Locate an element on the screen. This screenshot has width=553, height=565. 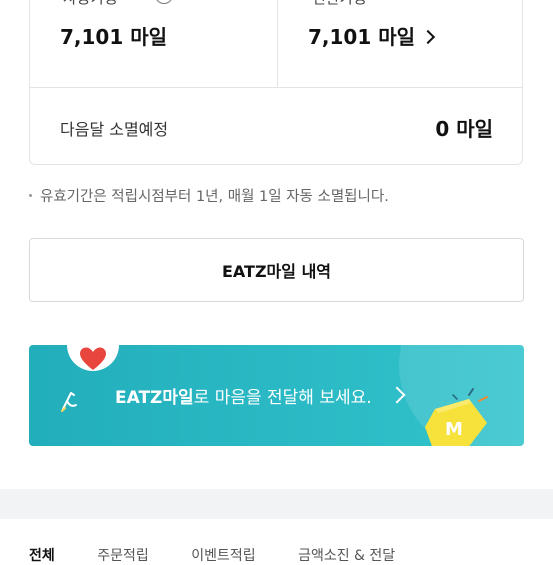
mile-coin-icon: M is located at coordinates (456, 417).